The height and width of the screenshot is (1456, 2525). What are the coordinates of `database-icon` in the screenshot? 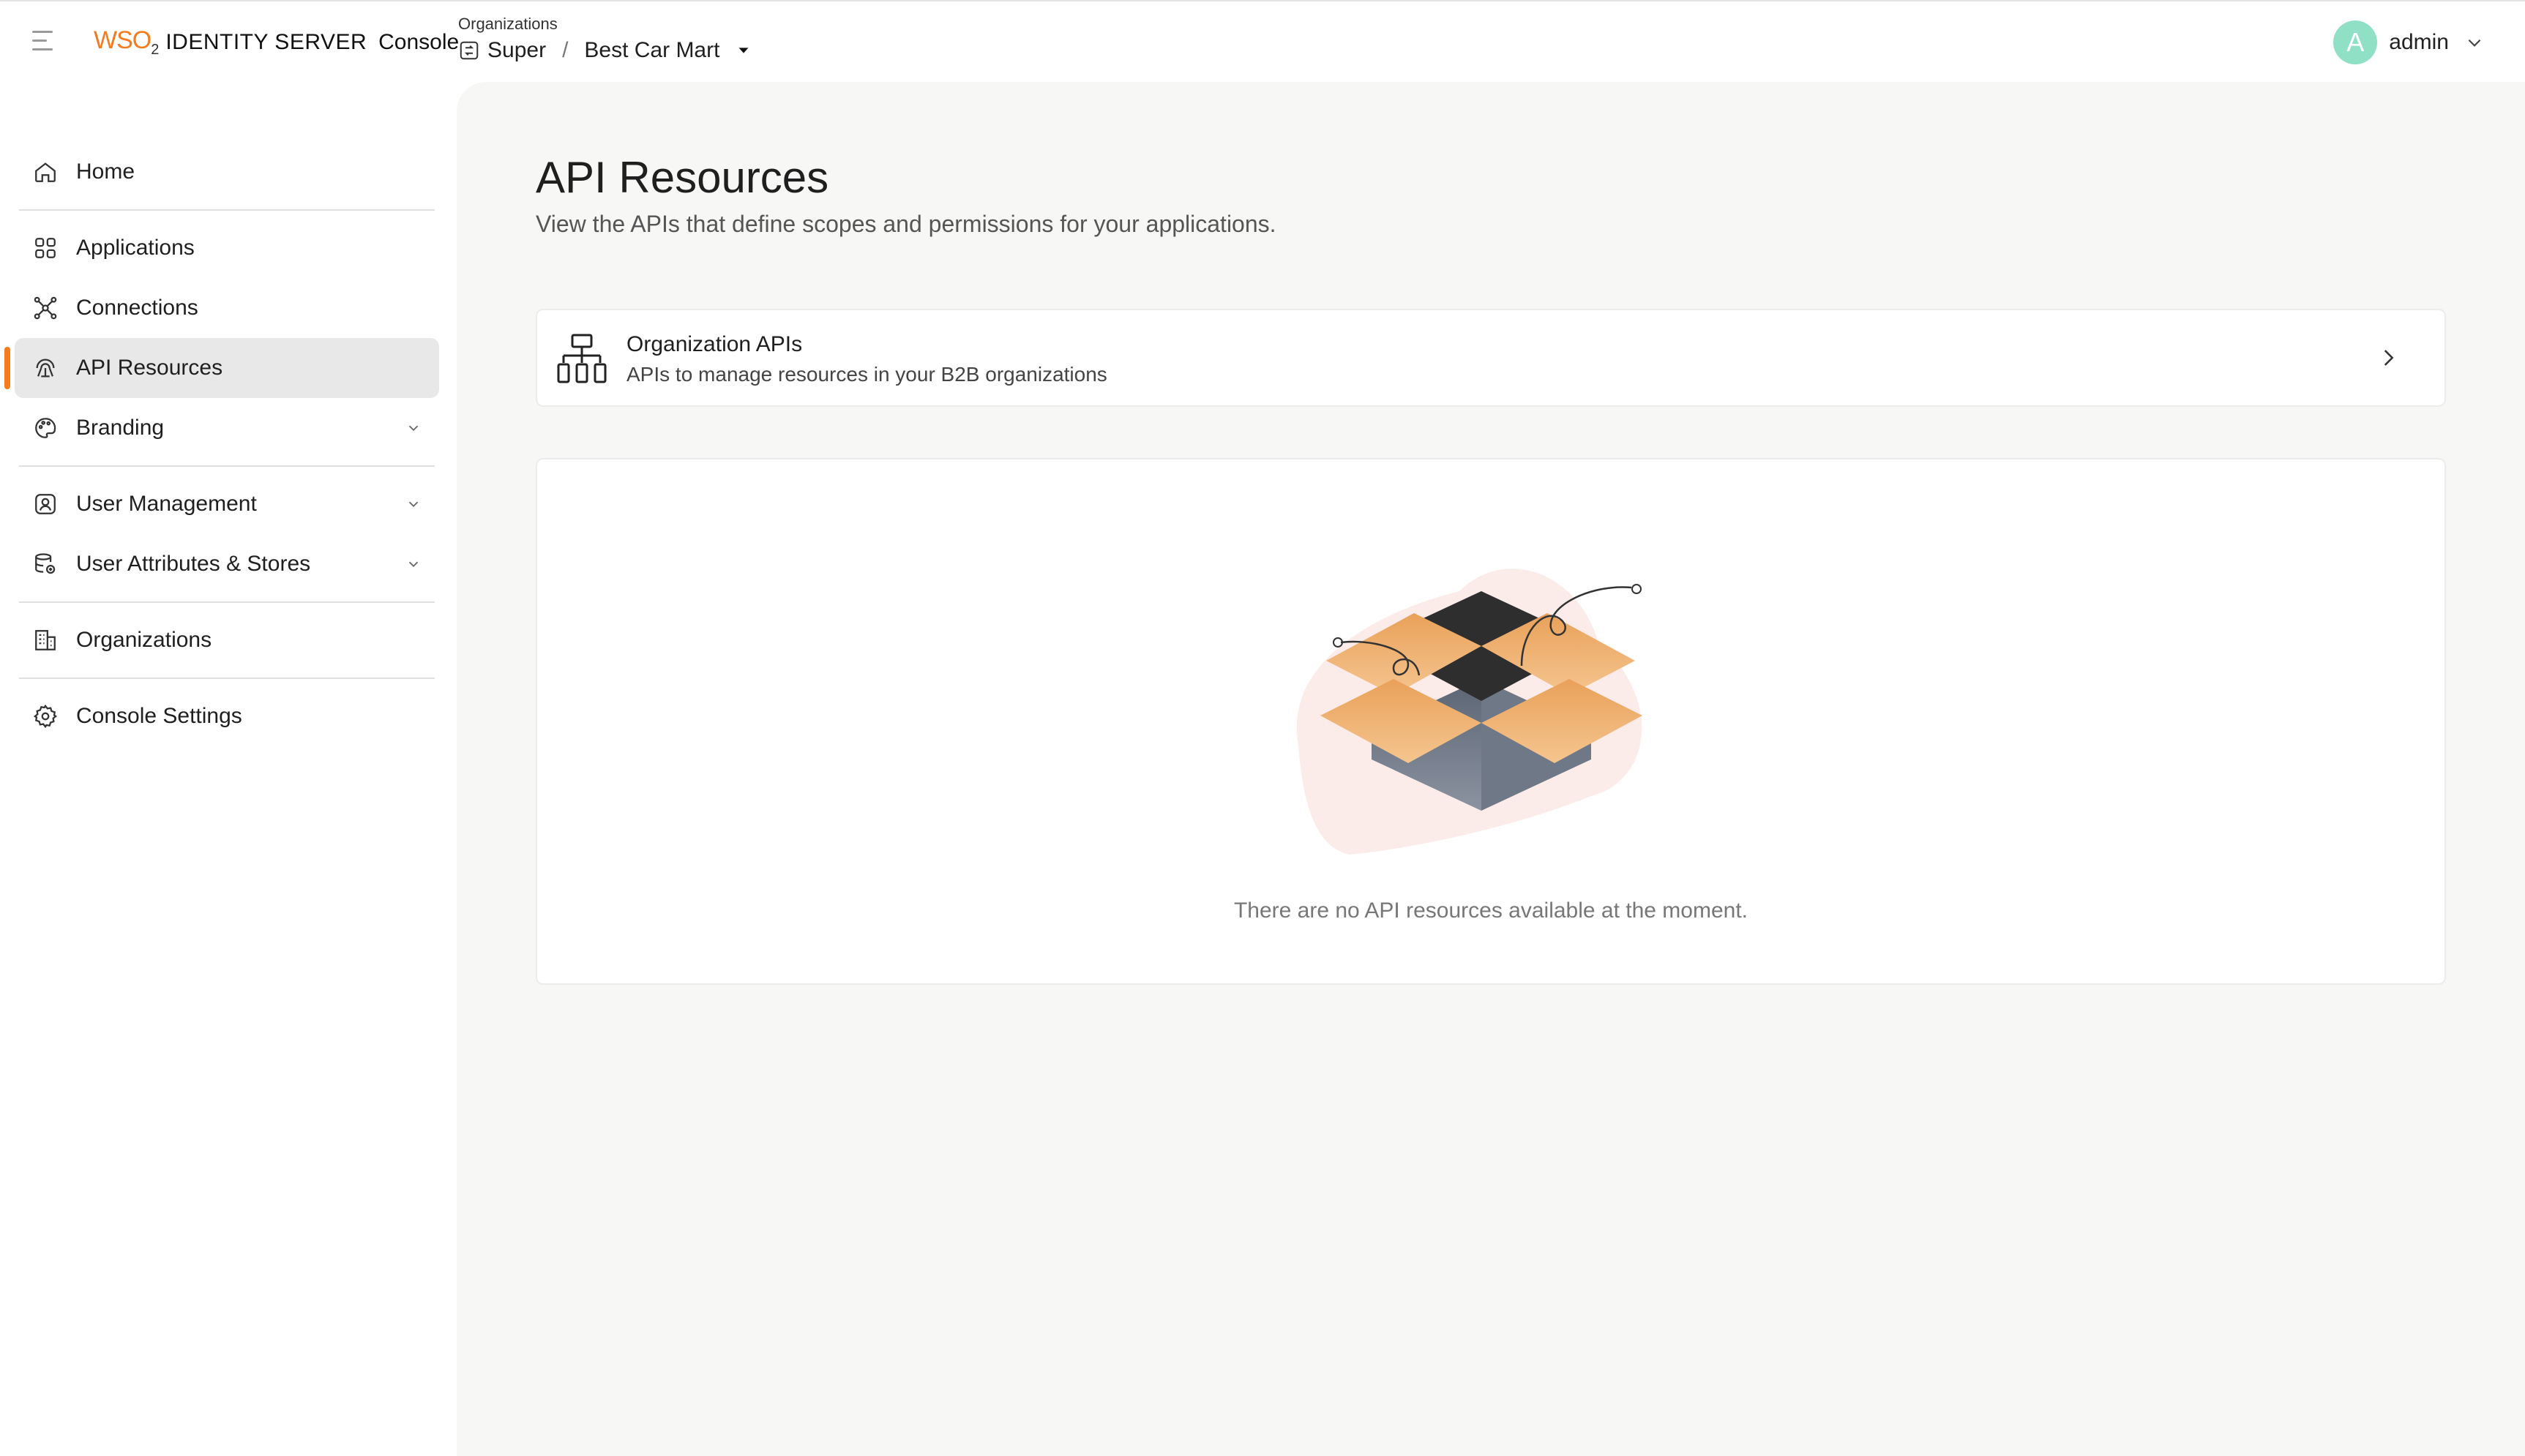 It's located at (46, 564).